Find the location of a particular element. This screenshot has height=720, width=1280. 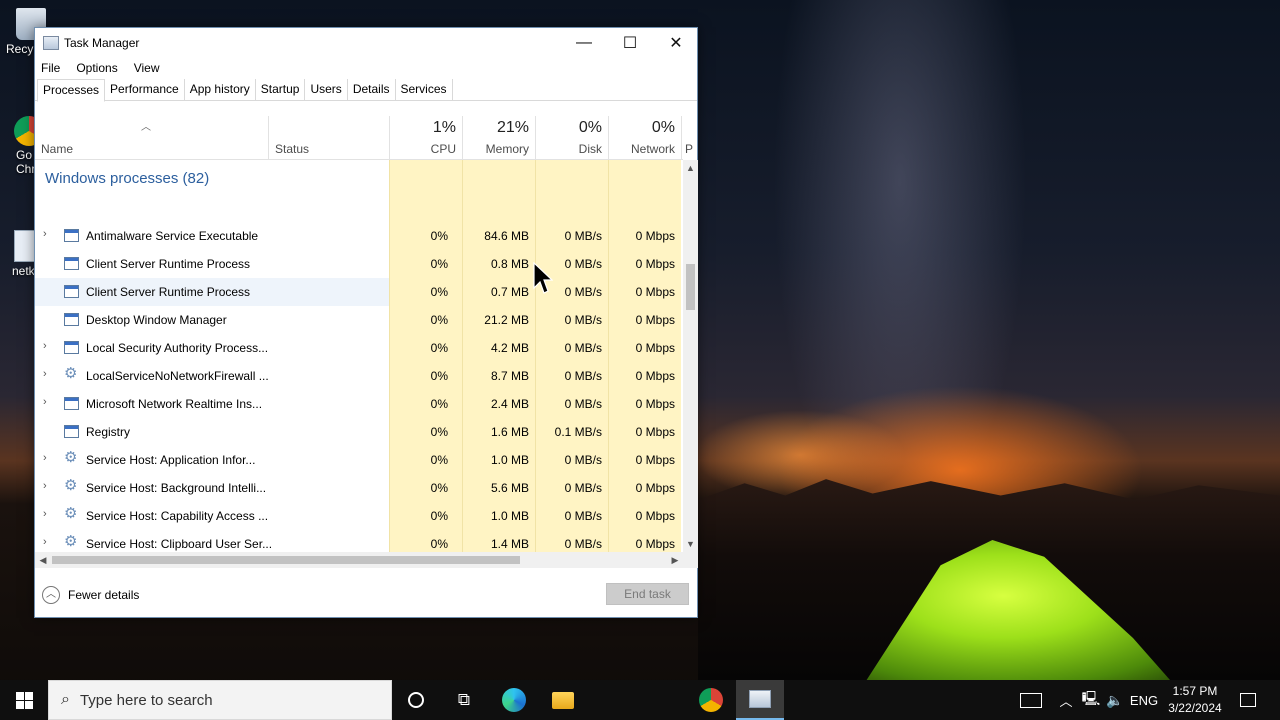

taskbar-task-manager is located at coordinates (760, 700).